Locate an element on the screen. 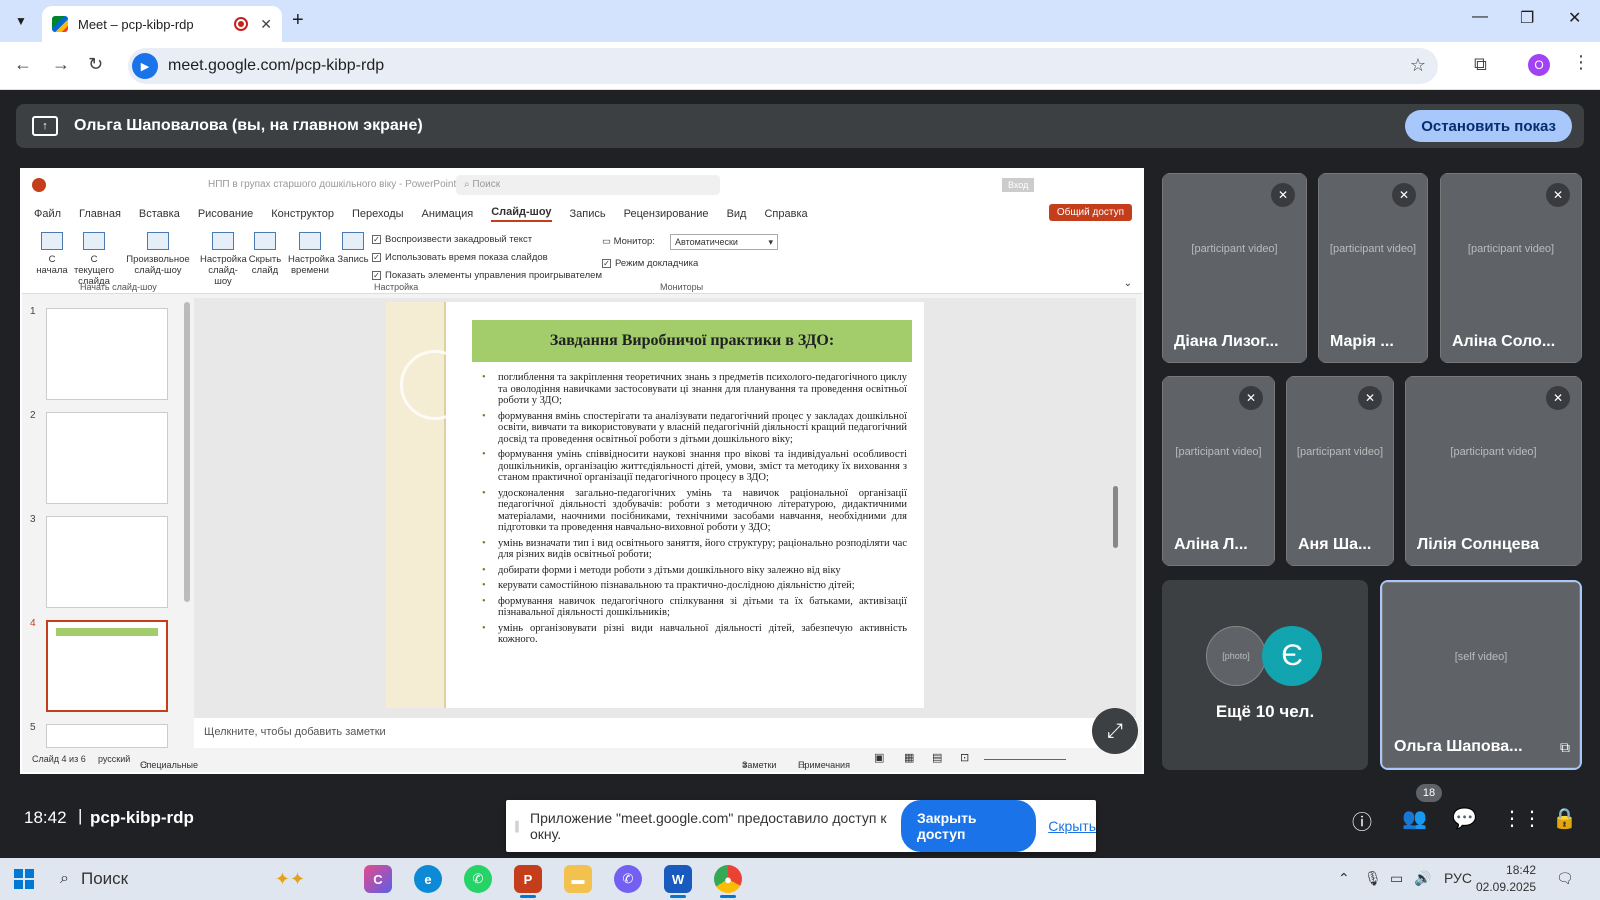 This screenshot has height=900, width=1600. copilot-app-icon: C is located at coordinates (378, 879).